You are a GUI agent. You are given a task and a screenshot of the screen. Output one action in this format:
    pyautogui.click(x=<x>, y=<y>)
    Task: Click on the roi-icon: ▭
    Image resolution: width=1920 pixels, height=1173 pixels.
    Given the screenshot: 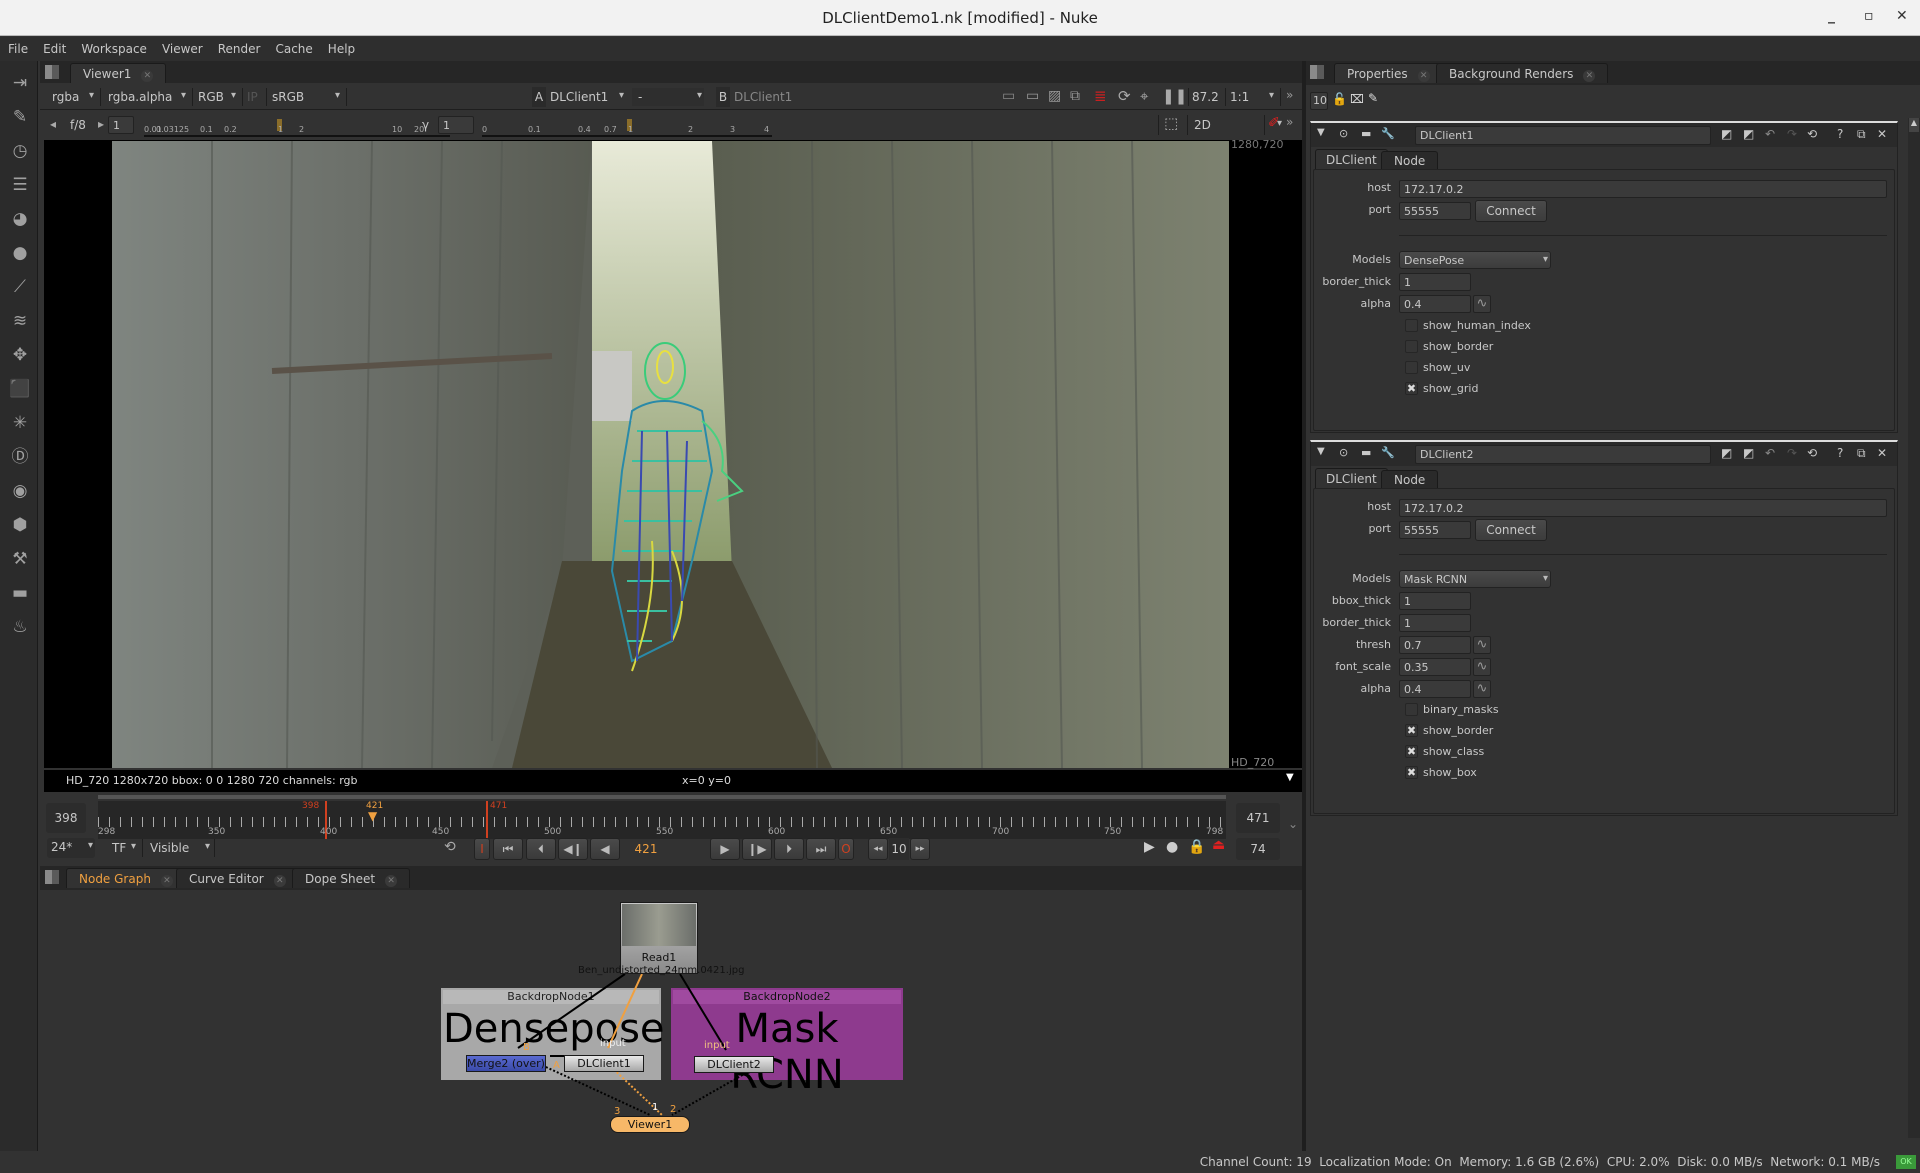 What is the action you would take?
    pyautogui.click(x=1008, y=96)
    